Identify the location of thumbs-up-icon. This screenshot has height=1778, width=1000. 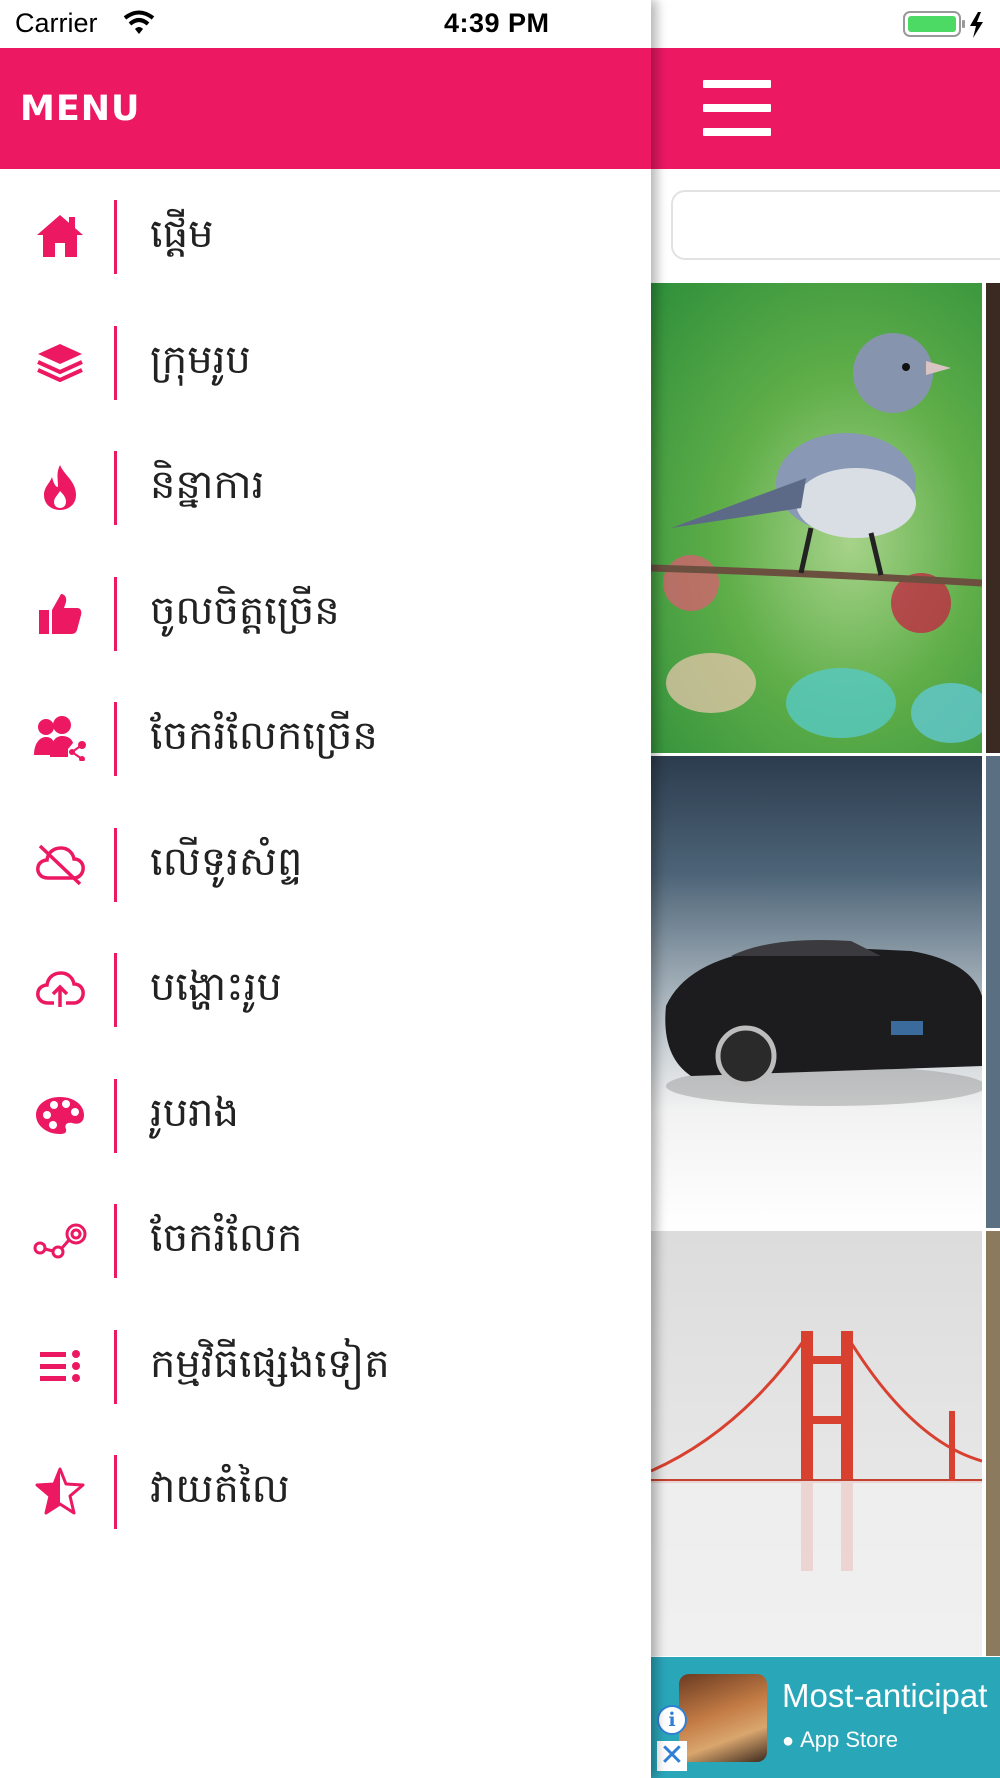
(60, 613).